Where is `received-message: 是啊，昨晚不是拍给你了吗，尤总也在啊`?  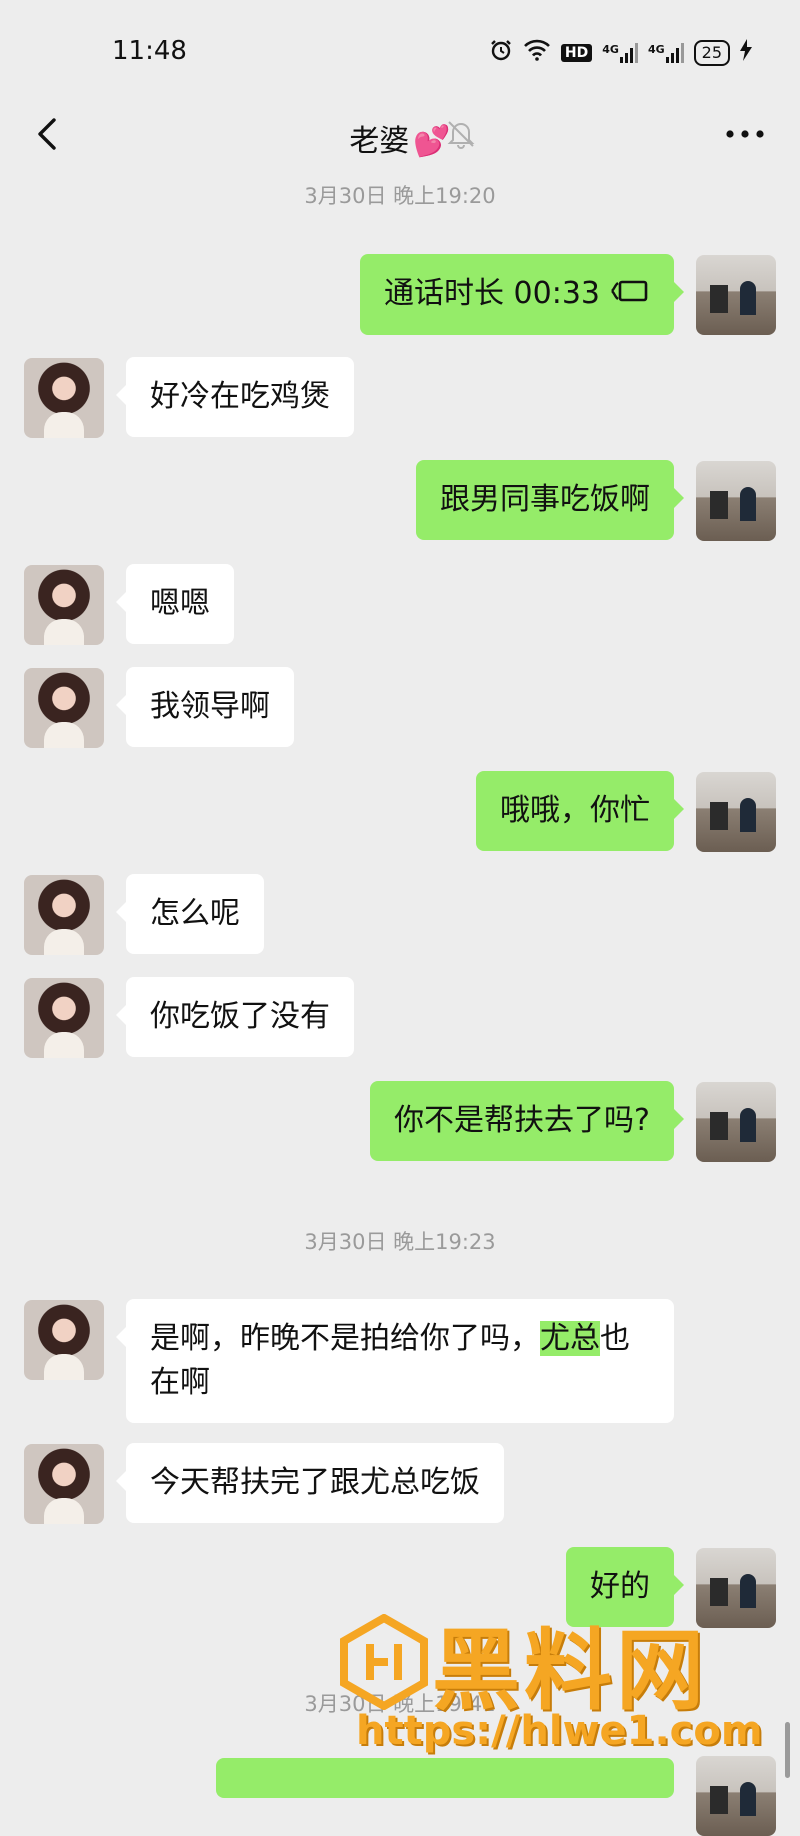
received-message: 是啊，昨晚不是拍给你了吗，尤总也在啊 is located at coordinates (395, 1361).